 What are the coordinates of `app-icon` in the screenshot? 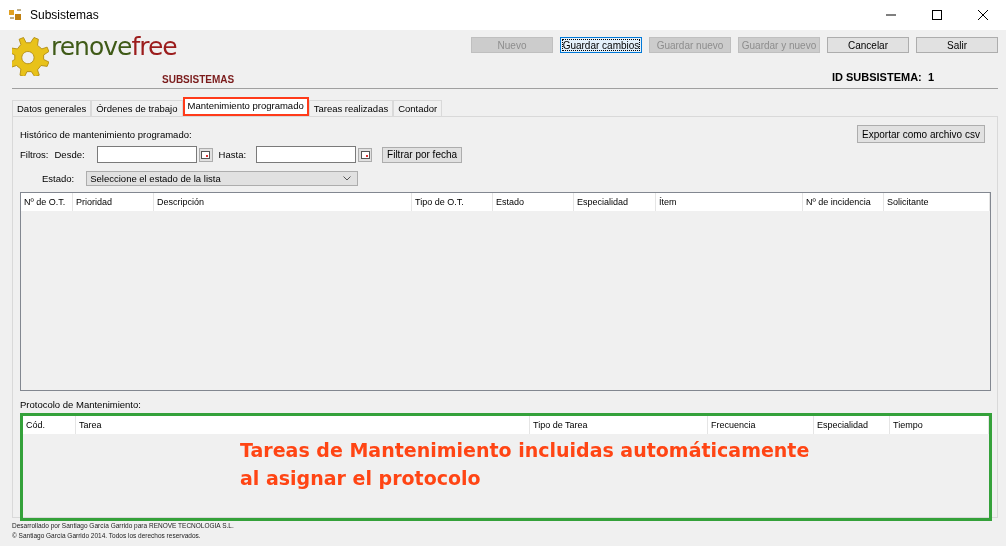 It's located at (15, 15).